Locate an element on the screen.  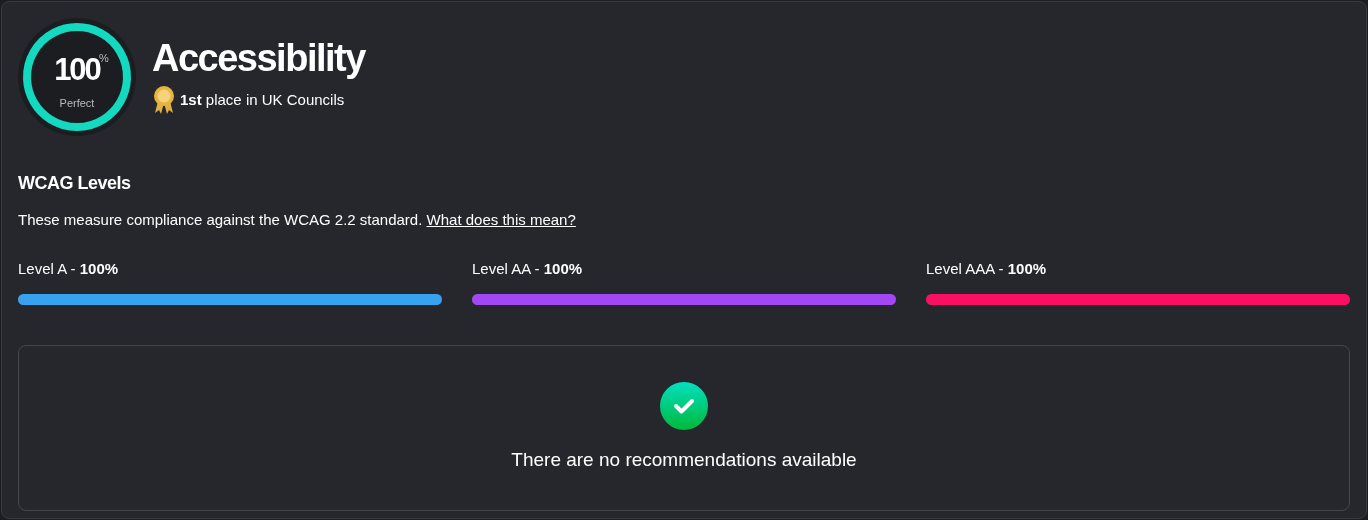
level-label: Level AA - 100% is located at coordinates (528, 268).